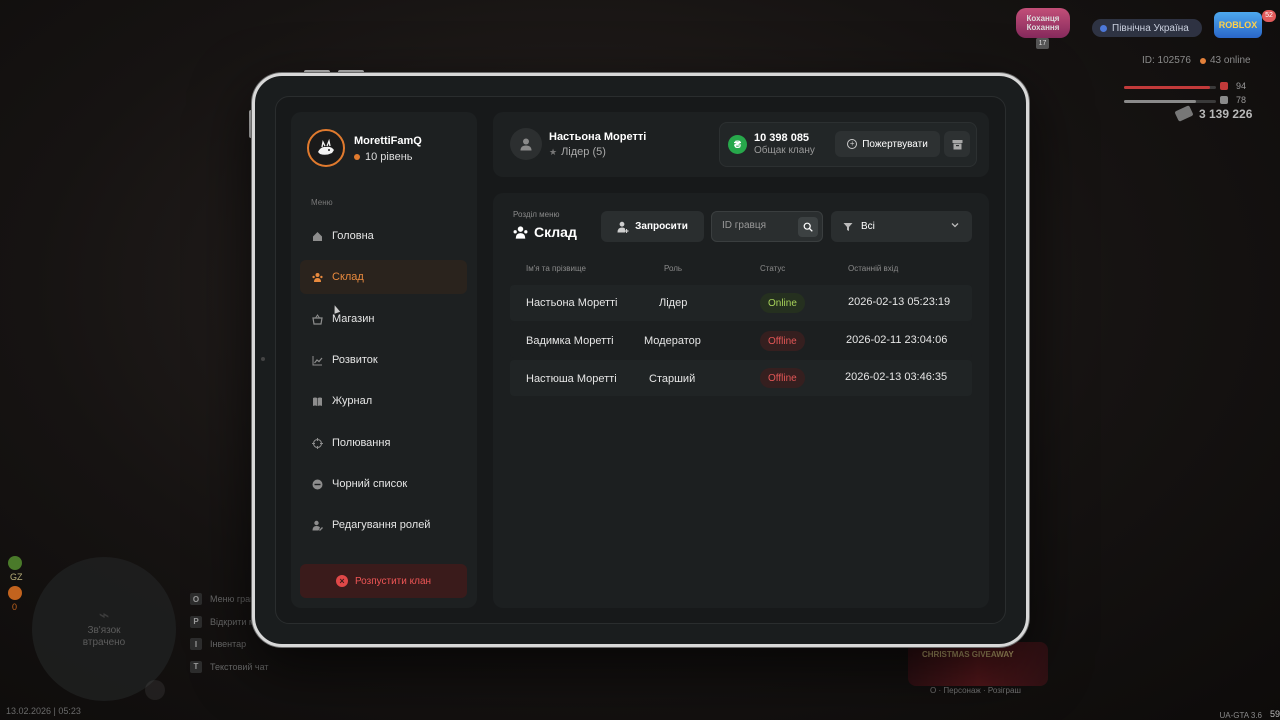 The height and width of the screenshot is (720, 1280). What do you see at coordinates (758, 225) in the screenshot?
I see `search-input` at bounding box center [758, 225].